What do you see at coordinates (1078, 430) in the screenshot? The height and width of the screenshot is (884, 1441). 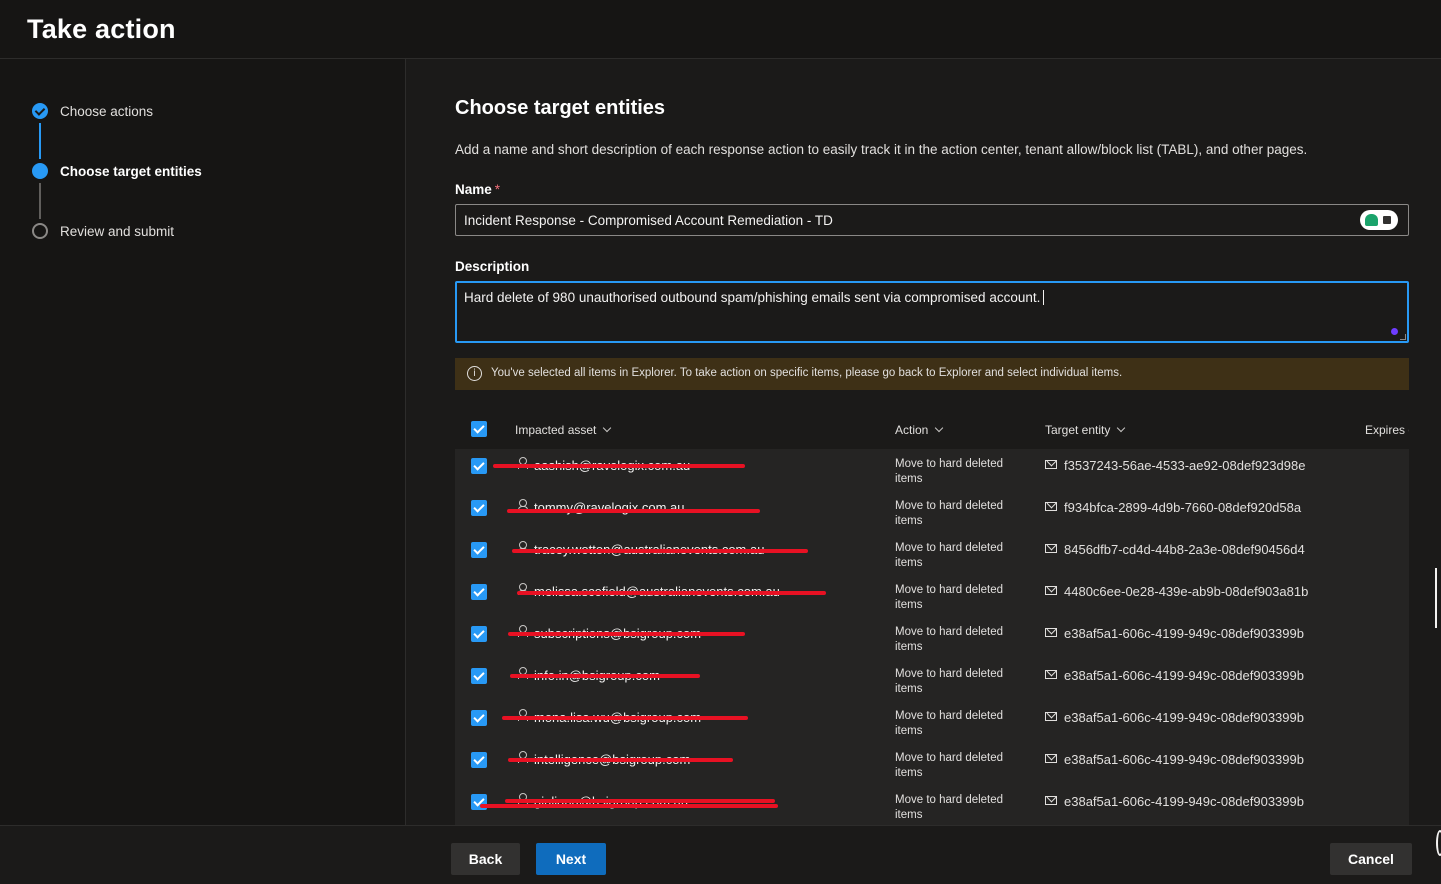 I see `column-header-label: Target entity` at bounding box center [1078, 430].